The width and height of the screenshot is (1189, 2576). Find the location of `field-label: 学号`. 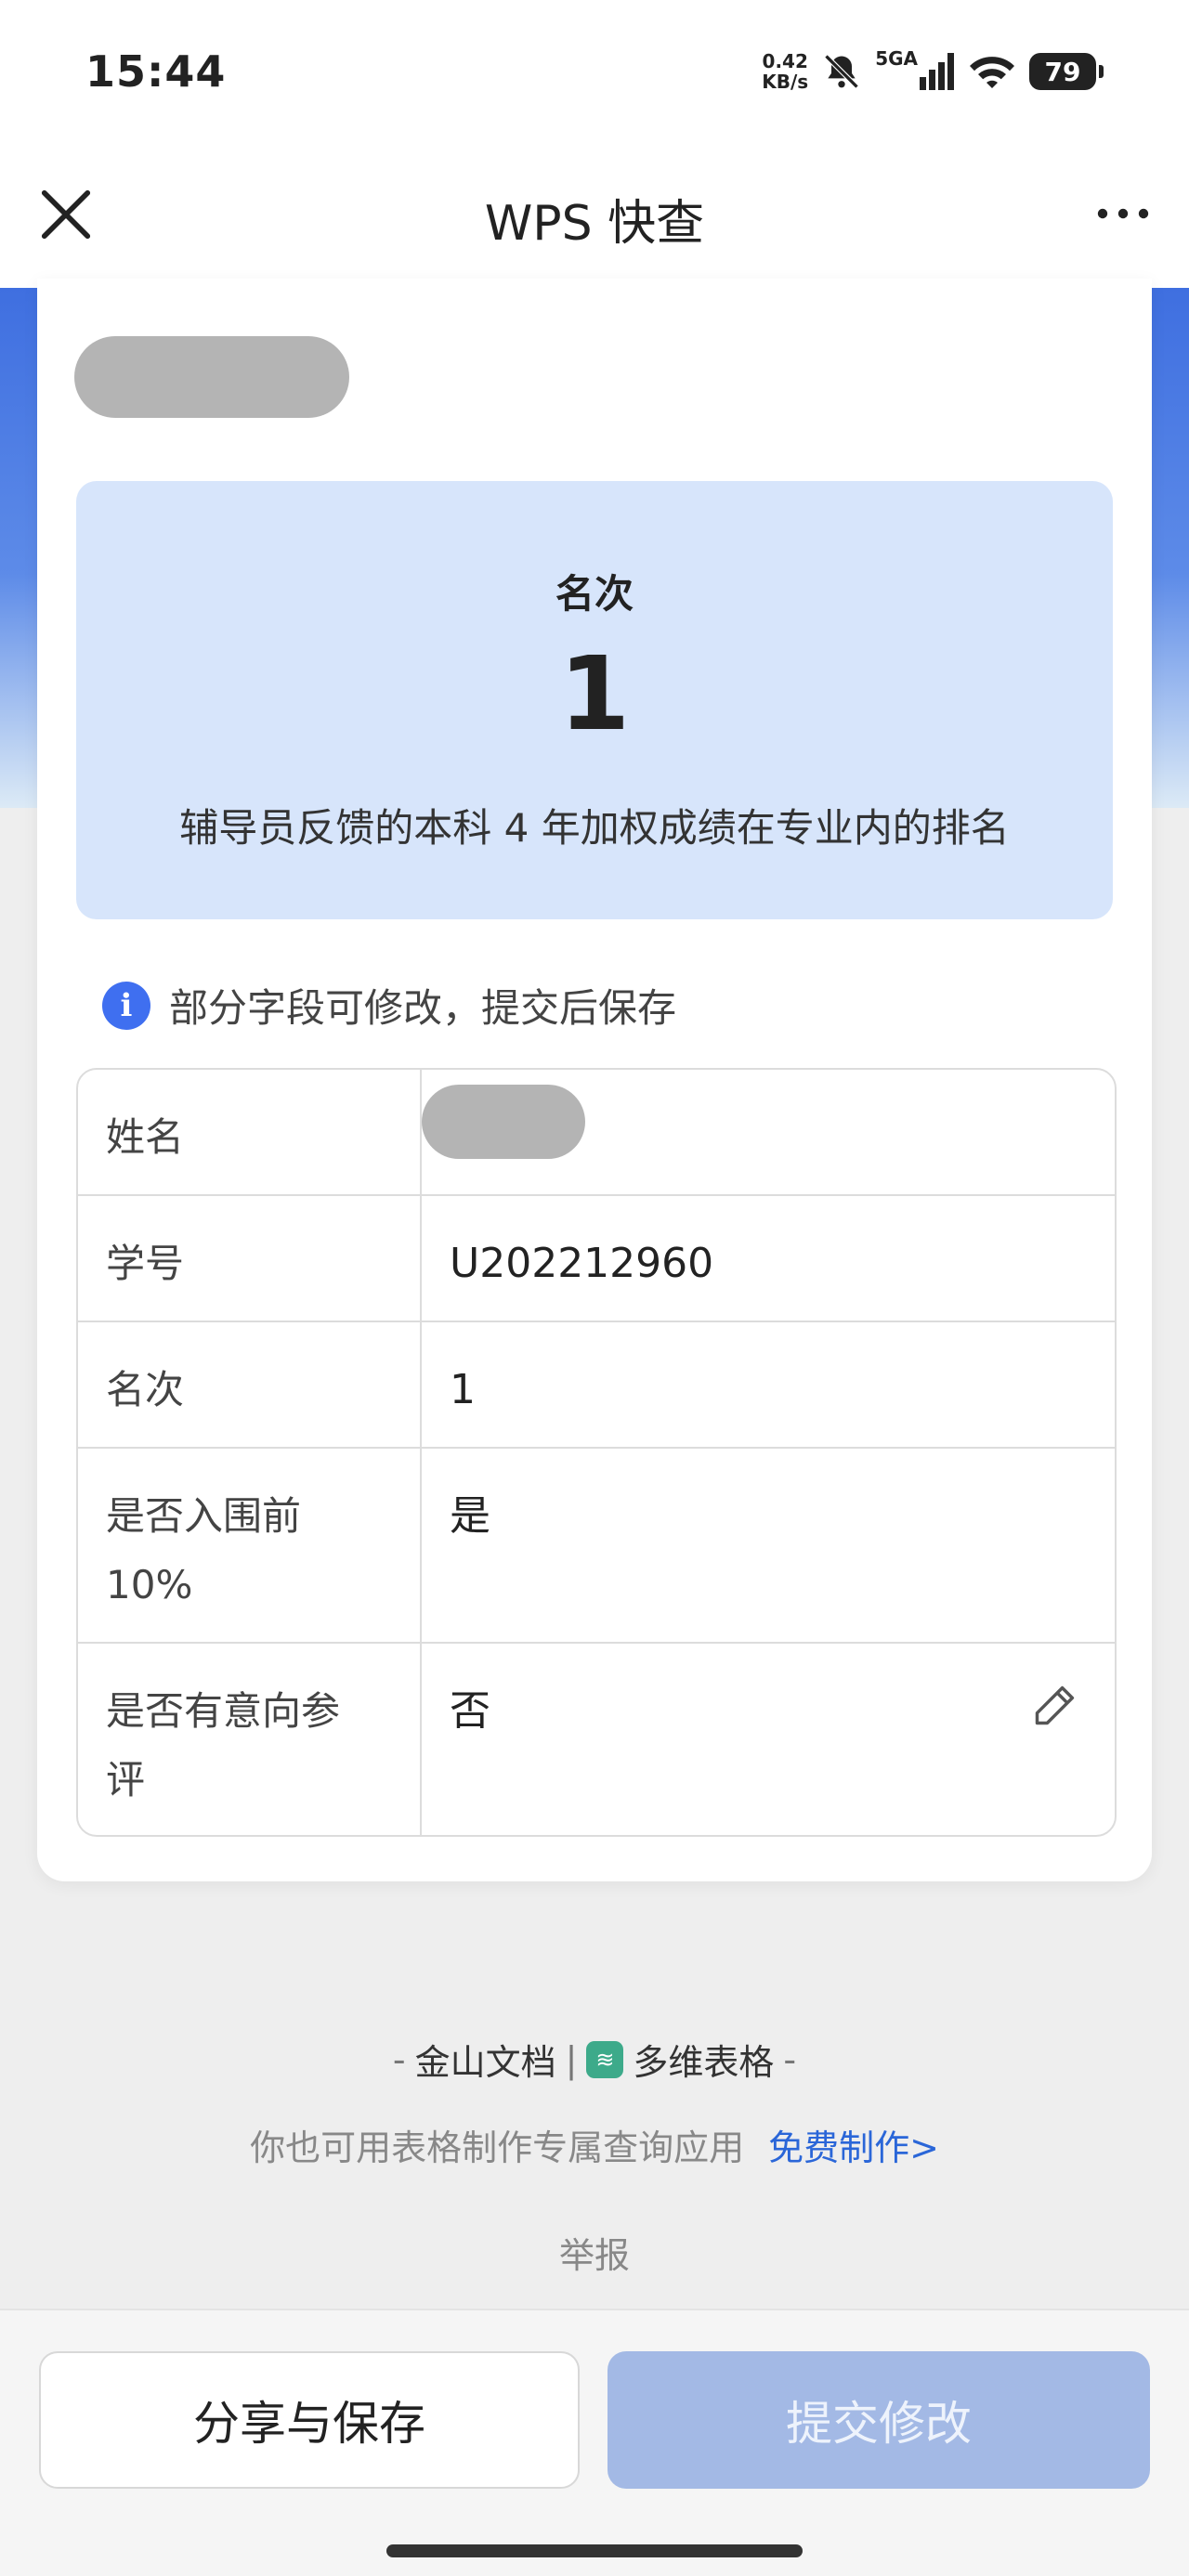

field-label: 学号 is located at coordinates (250, 1259).